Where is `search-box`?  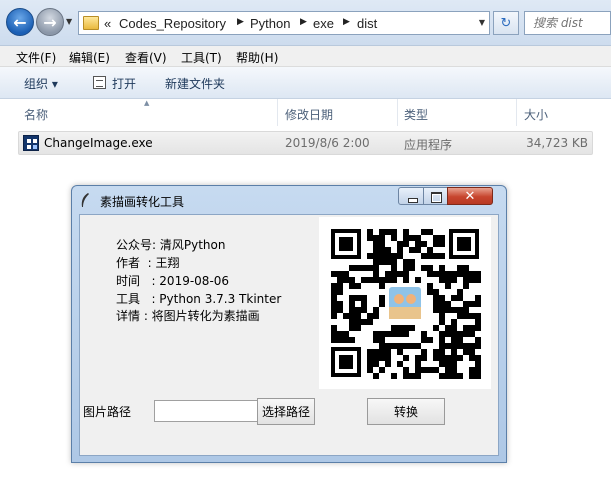
search-box is located at coordinates (567, 23).